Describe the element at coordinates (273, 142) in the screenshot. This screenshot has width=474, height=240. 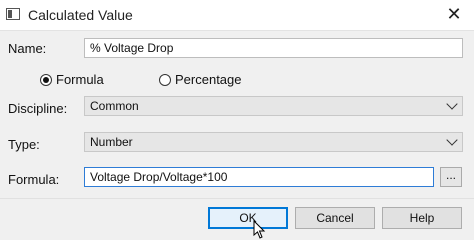
I see `type-dropdown: Number` at that location.